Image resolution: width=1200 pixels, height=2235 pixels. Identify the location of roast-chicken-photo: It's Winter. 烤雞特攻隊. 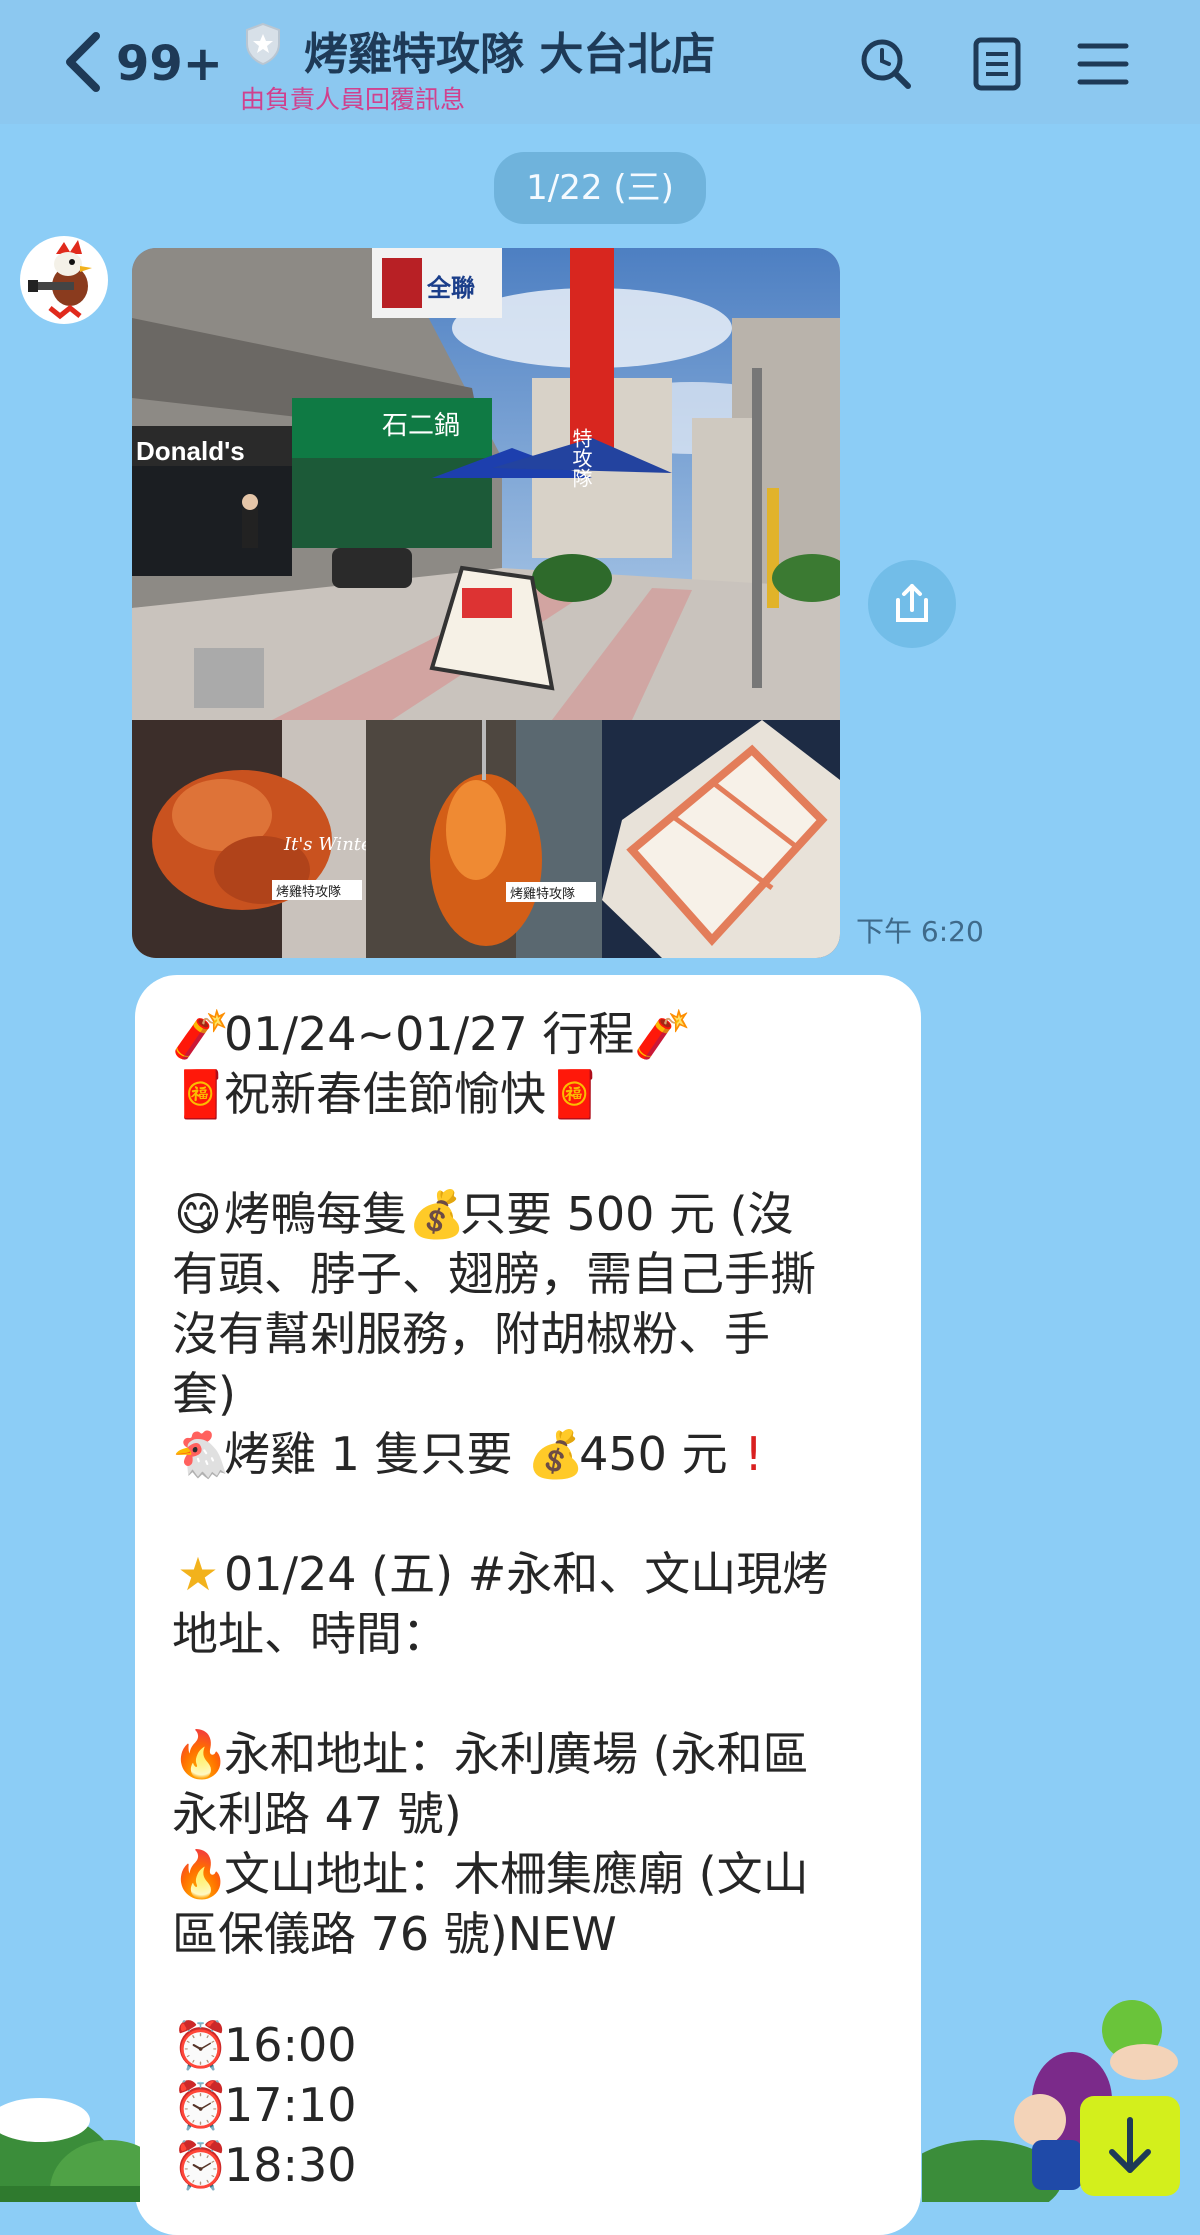
(249, 839).